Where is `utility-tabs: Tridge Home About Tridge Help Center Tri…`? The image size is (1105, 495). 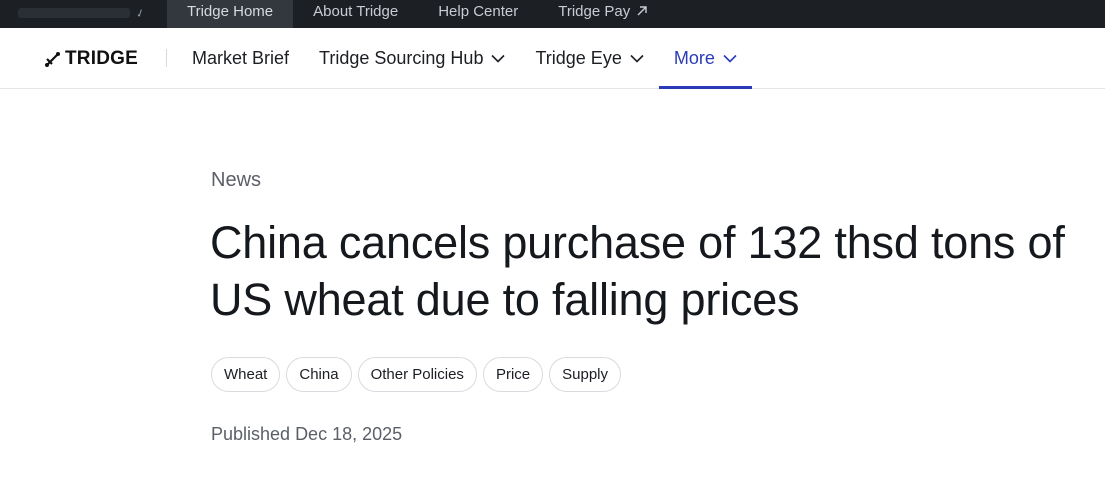 utility-tabs: Tridge Home About Tridge Help Center Tri… is located at coordinates (417, 14).